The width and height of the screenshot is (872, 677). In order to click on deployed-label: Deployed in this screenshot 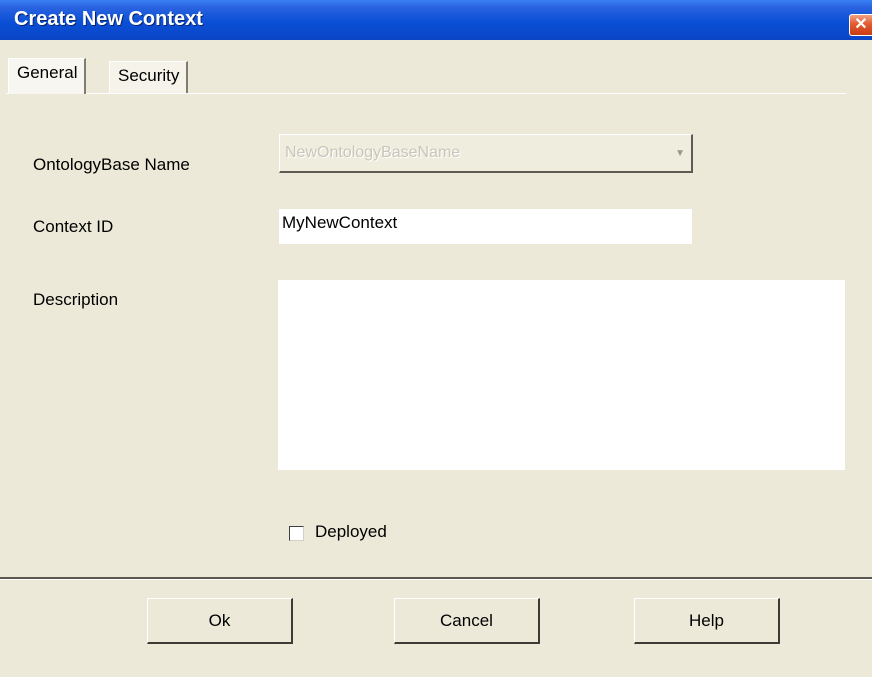, I will do `click(351, 532)`.